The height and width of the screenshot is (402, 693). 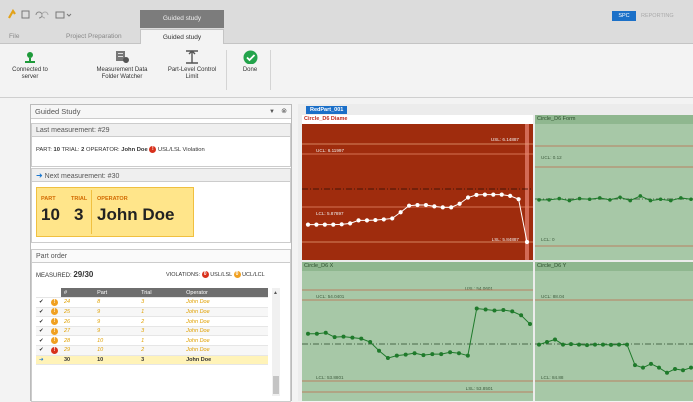 I want to click on collapse-chevron-icon: ▼, so click(x=272, y=112).